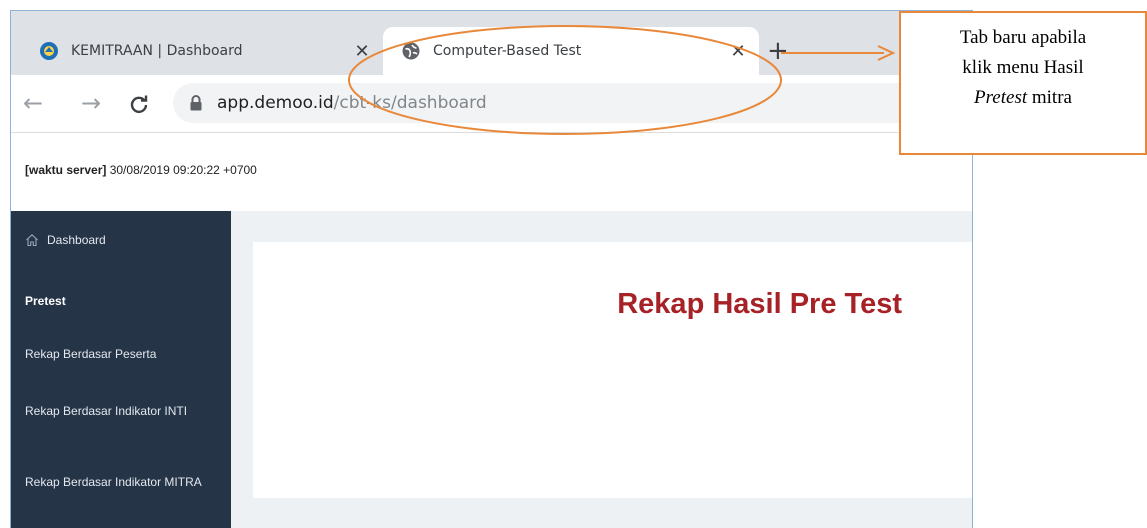  What do you see at coordinates (120, 354) in the screenshot?
I see `sidebar-item-rekap-peserta: Rekap Berdasar Peserta` at bounding box center [120, 354].